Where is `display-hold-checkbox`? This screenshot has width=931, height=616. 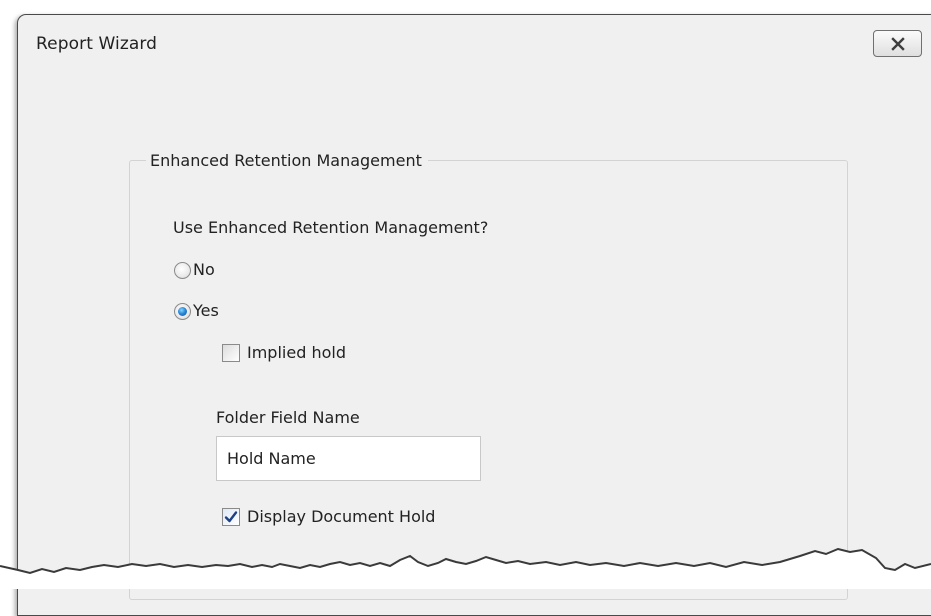 display-hold-checkbox is located at coordinates (231, 517).